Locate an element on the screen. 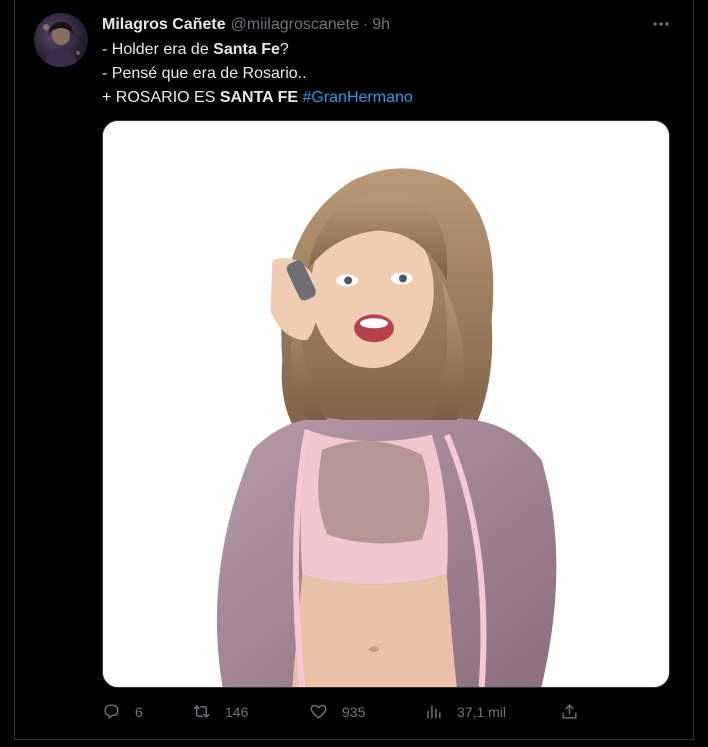 This screenshot has height=747, width=708. share-button is located at coordinates (569, 711).